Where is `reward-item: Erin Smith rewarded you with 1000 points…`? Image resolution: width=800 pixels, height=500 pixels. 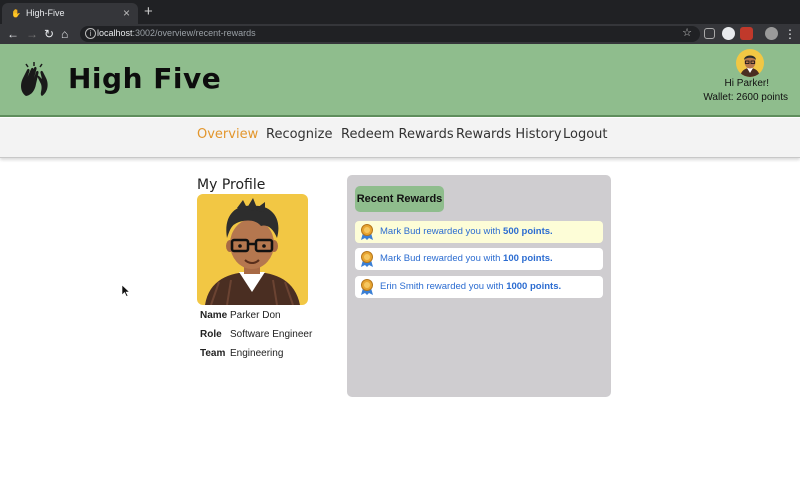
reward-item: Erin Smith rewarded you with 1000 points… is located at coordinates (479, 287).